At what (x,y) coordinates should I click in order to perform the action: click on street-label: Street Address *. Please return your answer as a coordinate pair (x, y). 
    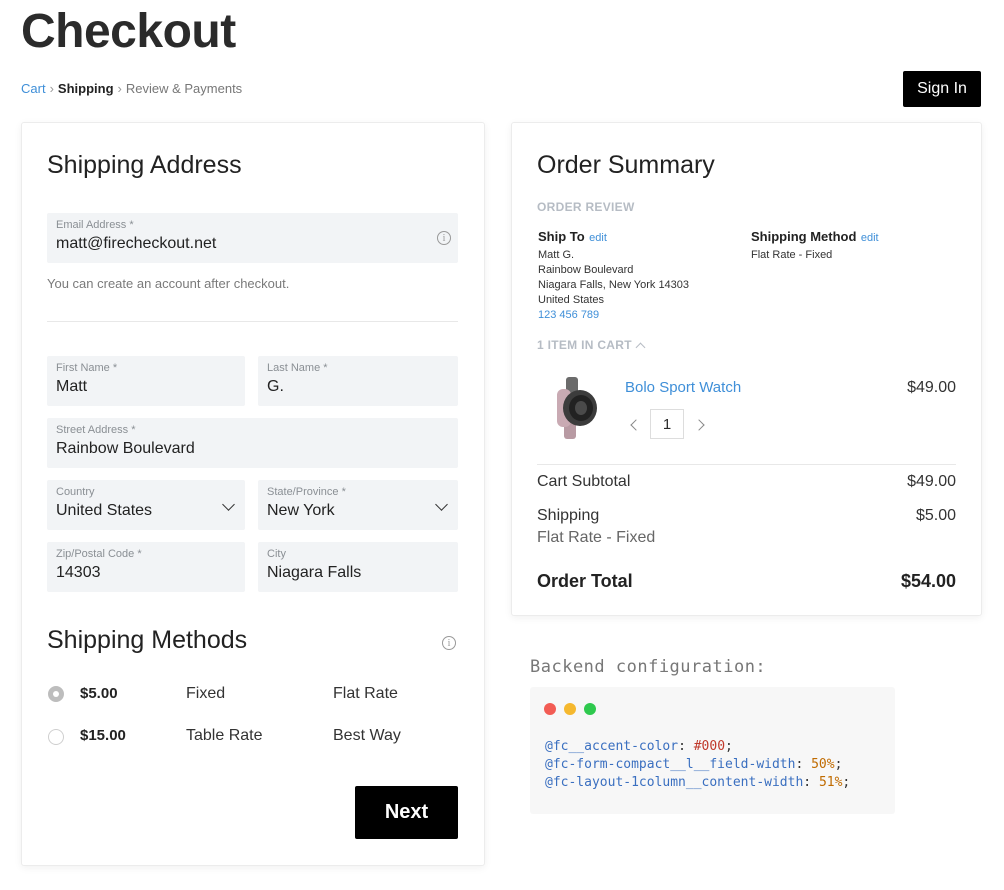
    Looking at the image, I should click on (96, 430).